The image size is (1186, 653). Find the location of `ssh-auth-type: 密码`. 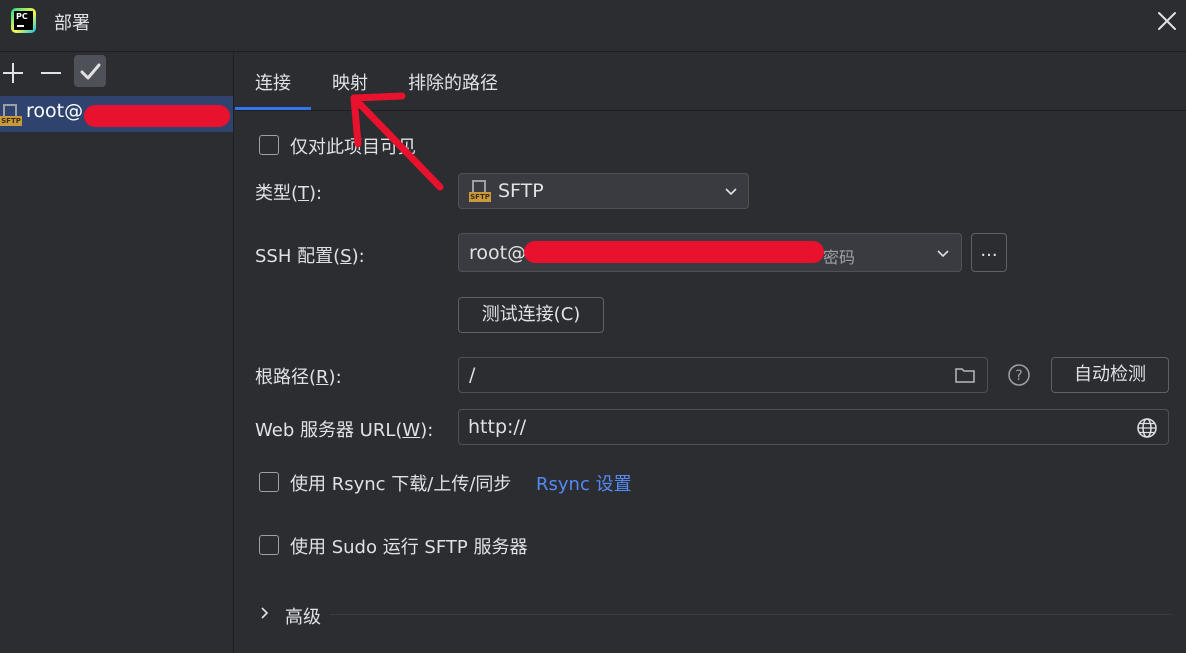

ssh-auth-type: 密码 is located at coordinates (839, 257).